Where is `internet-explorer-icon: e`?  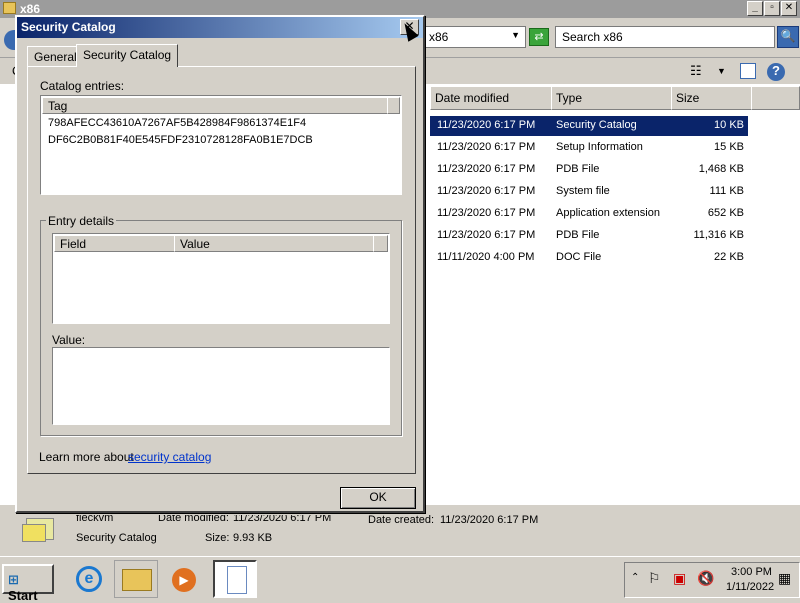 internet-explorer-icon: e is located at coordinates (90, 579).